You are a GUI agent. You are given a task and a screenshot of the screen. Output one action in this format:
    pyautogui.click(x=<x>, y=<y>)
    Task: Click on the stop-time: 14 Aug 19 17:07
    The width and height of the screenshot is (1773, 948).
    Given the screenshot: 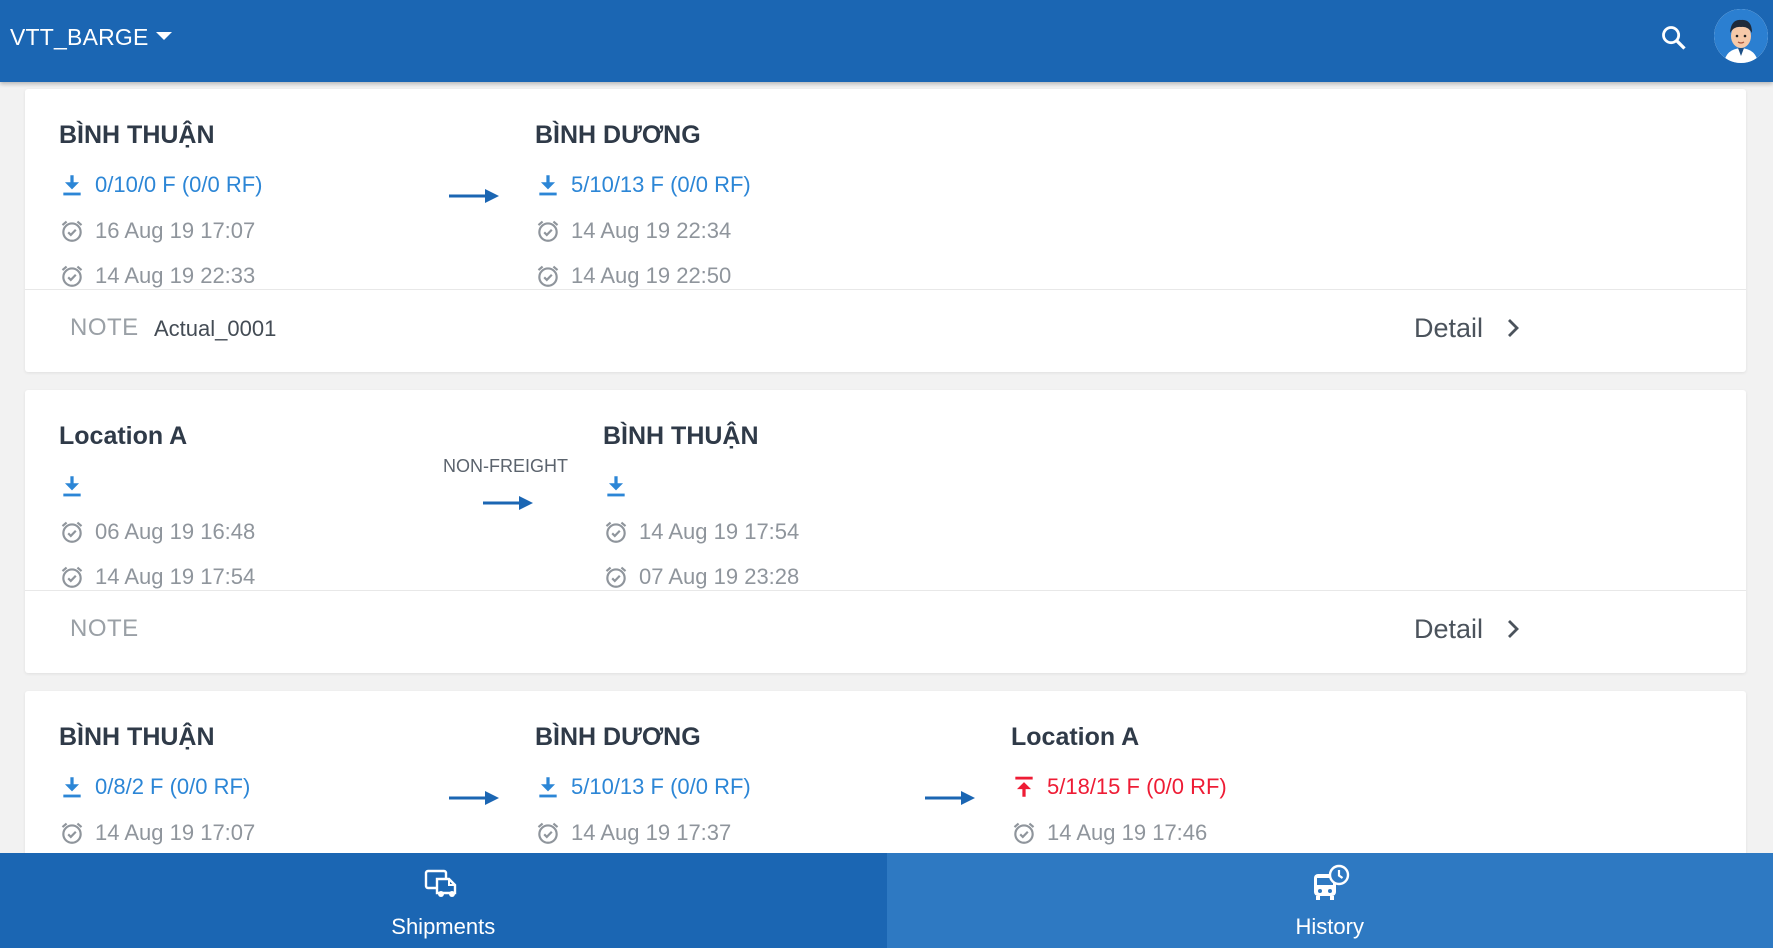 What is the action you would take?
    pyautogui.click(x=157, y=833)
    